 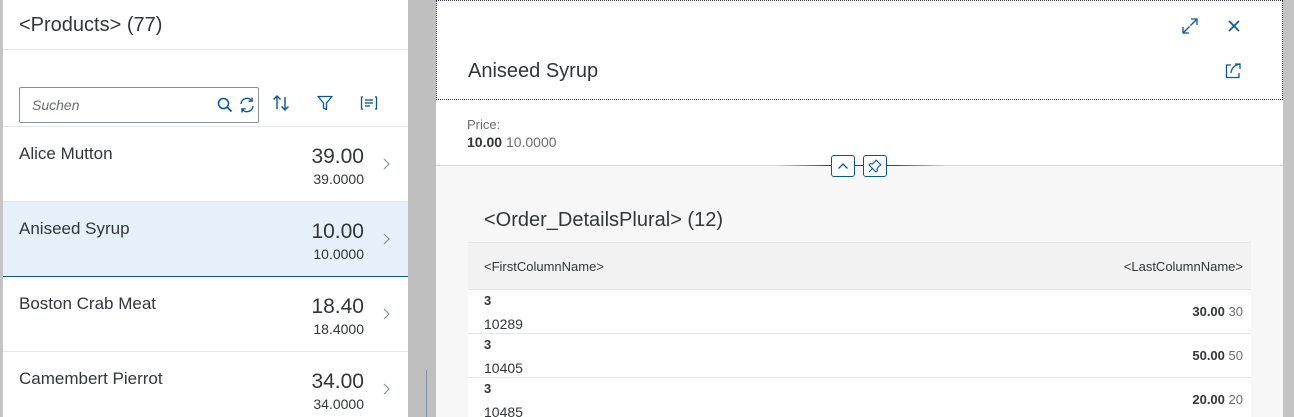 I want to click on master-toolbar, so click(x=213, y=105).